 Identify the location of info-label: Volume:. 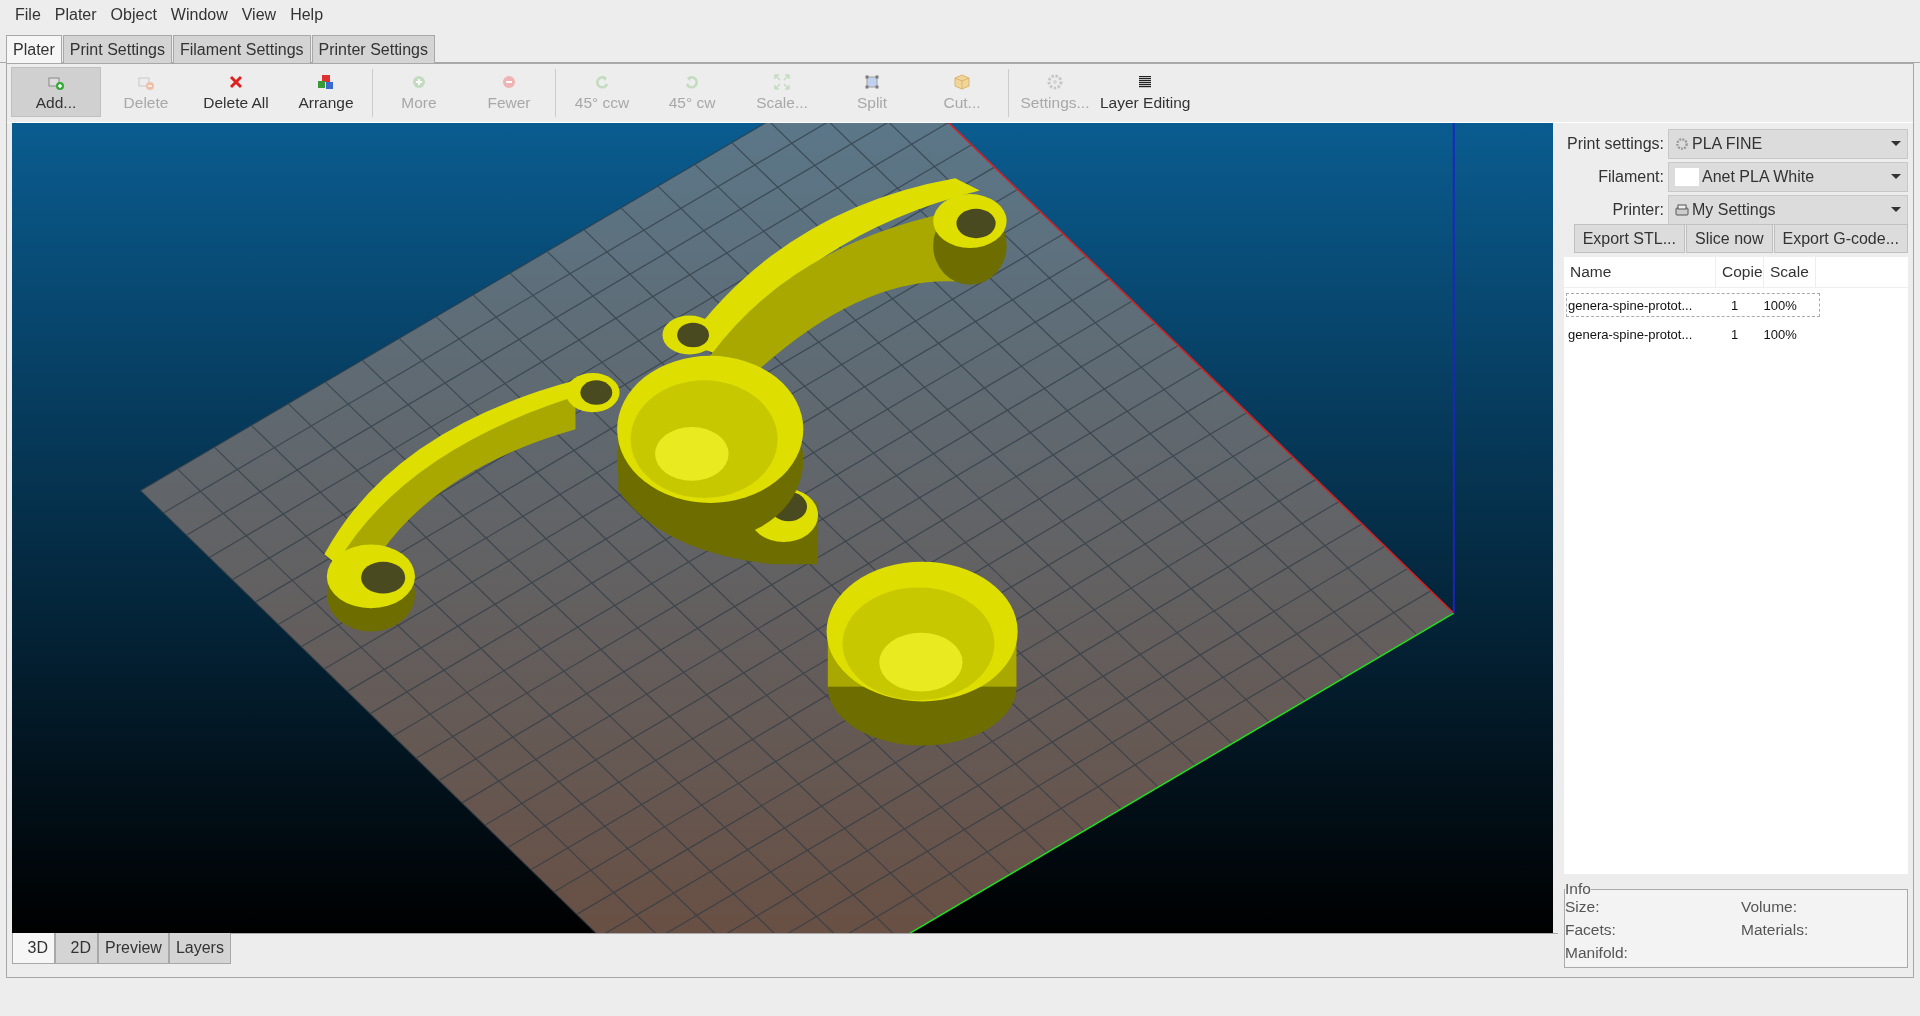
(1769, 907).